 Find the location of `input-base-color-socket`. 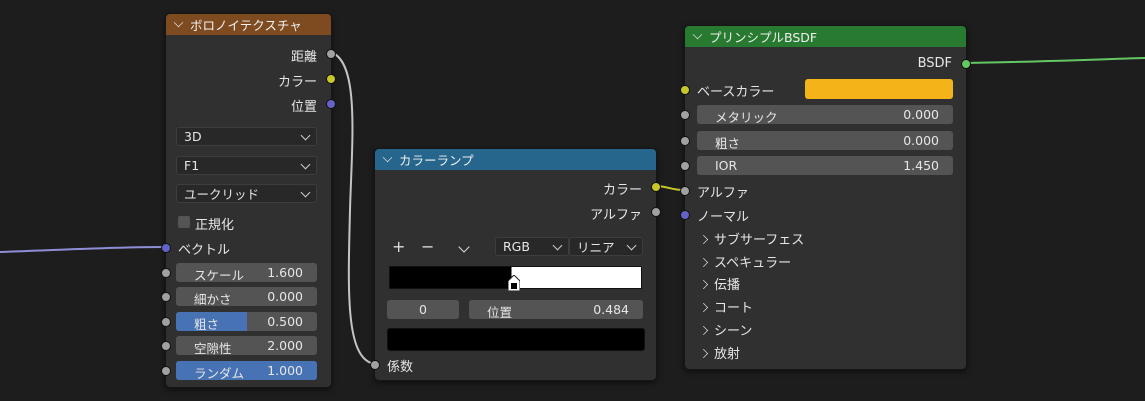

input-base-color-socket is located at coordinates (685, 90).